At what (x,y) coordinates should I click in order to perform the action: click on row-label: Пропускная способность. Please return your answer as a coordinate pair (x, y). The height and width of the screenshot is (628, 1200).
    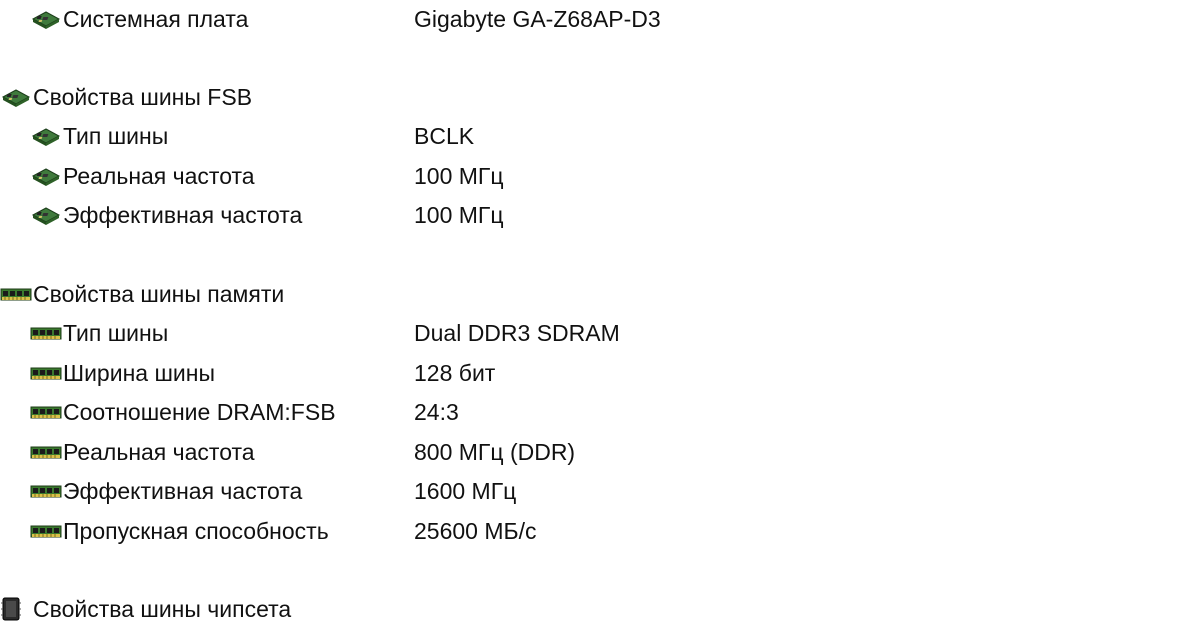
    Looking at the image, I should click on (196, 531).